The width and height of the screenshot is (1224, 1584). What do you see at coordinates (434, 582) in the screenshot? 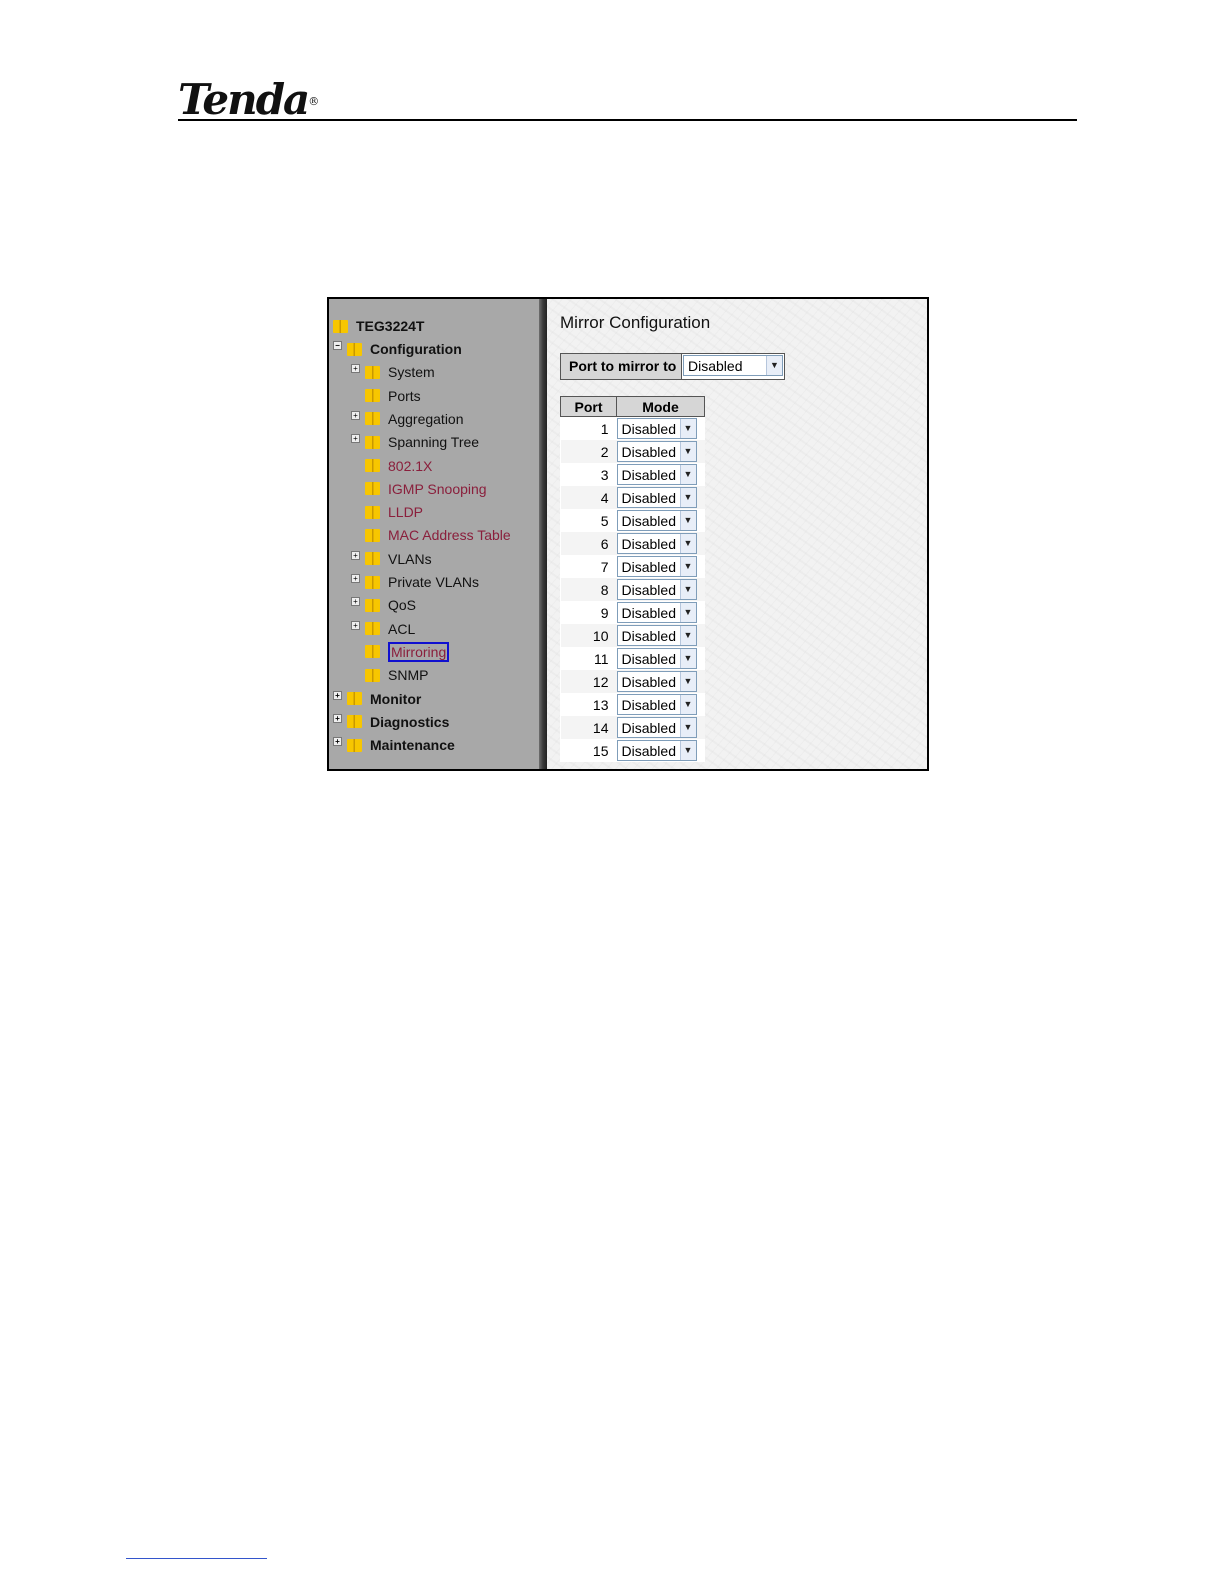
I see `sidebar-item-label: Private VLANs` at bounding box center [434, 582].